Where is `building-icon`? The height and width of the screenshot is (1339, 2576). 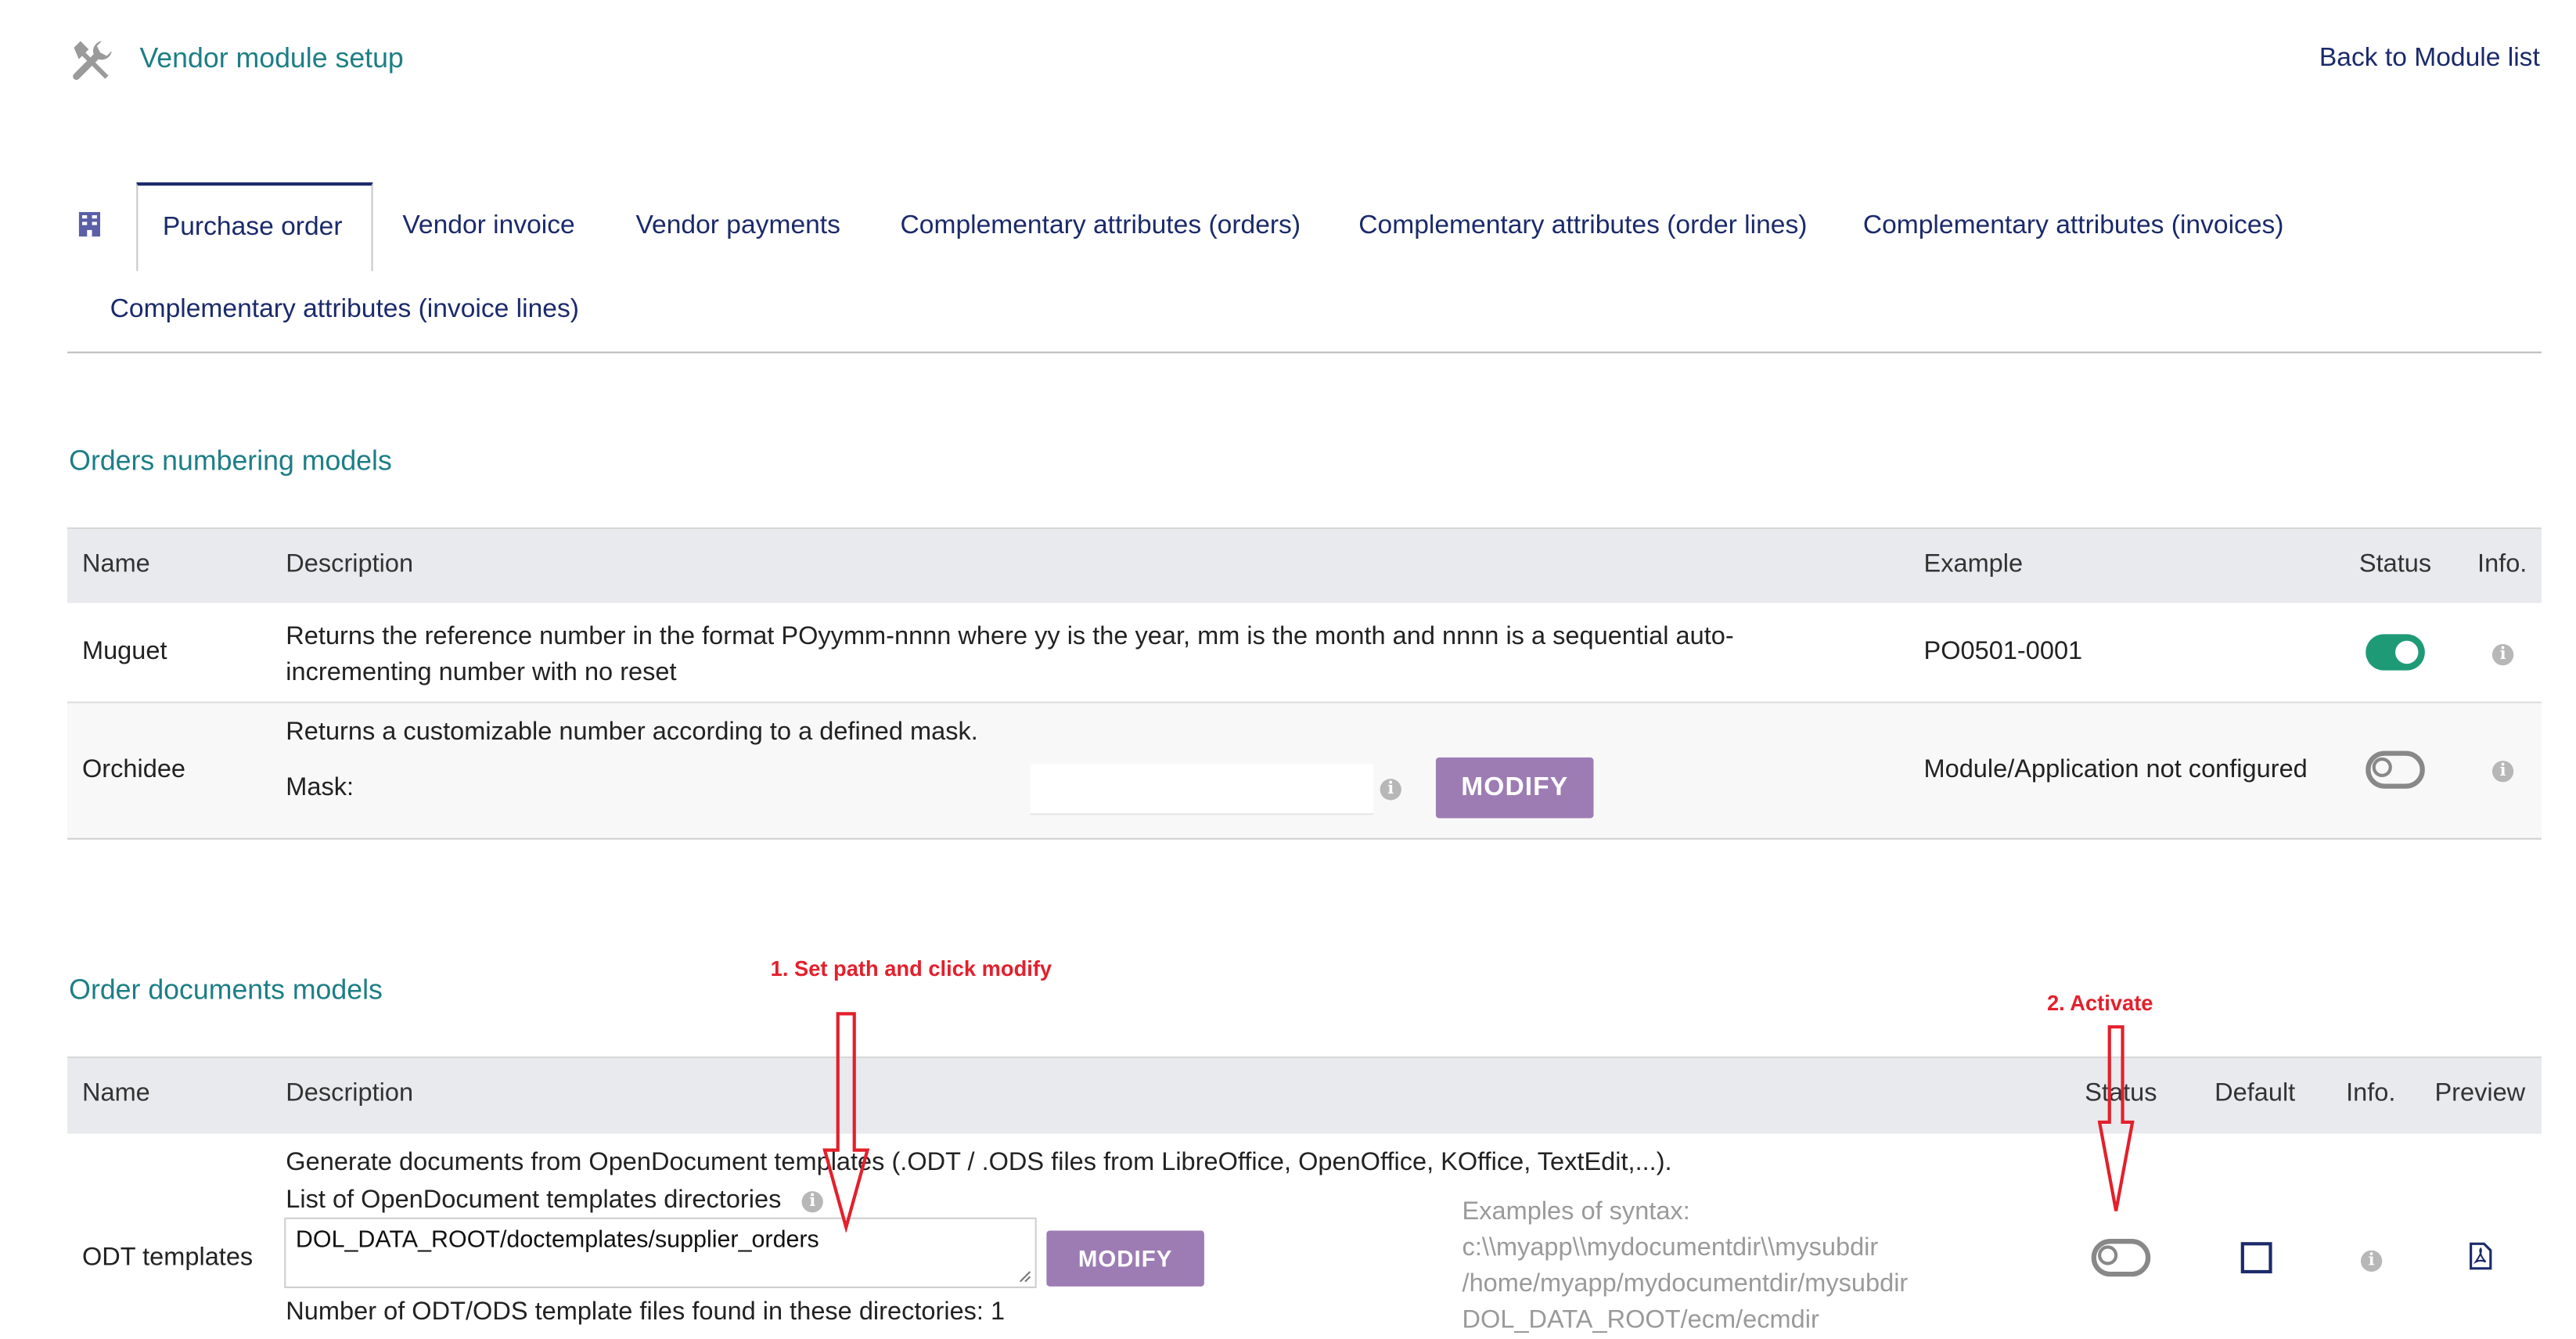
building-icon is located at coordinates (90, 224).